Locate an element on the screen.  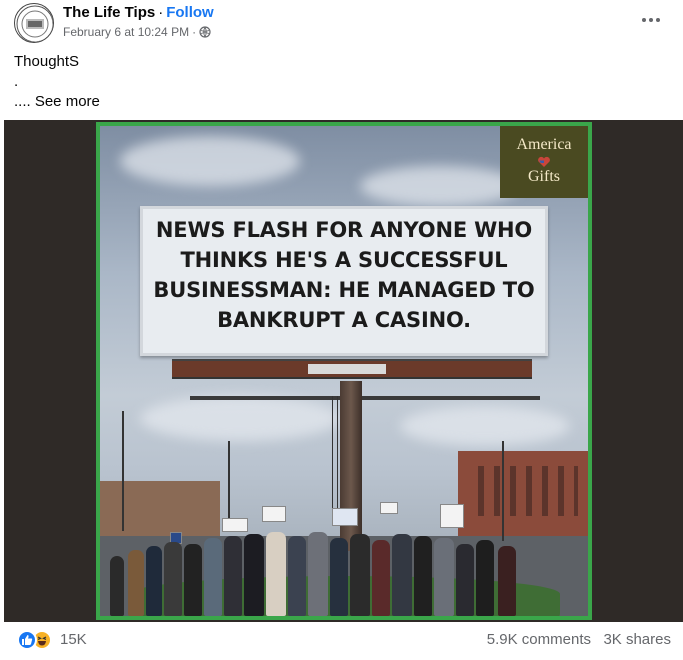
heart-flag-icon is located at coordinates (544, 161).